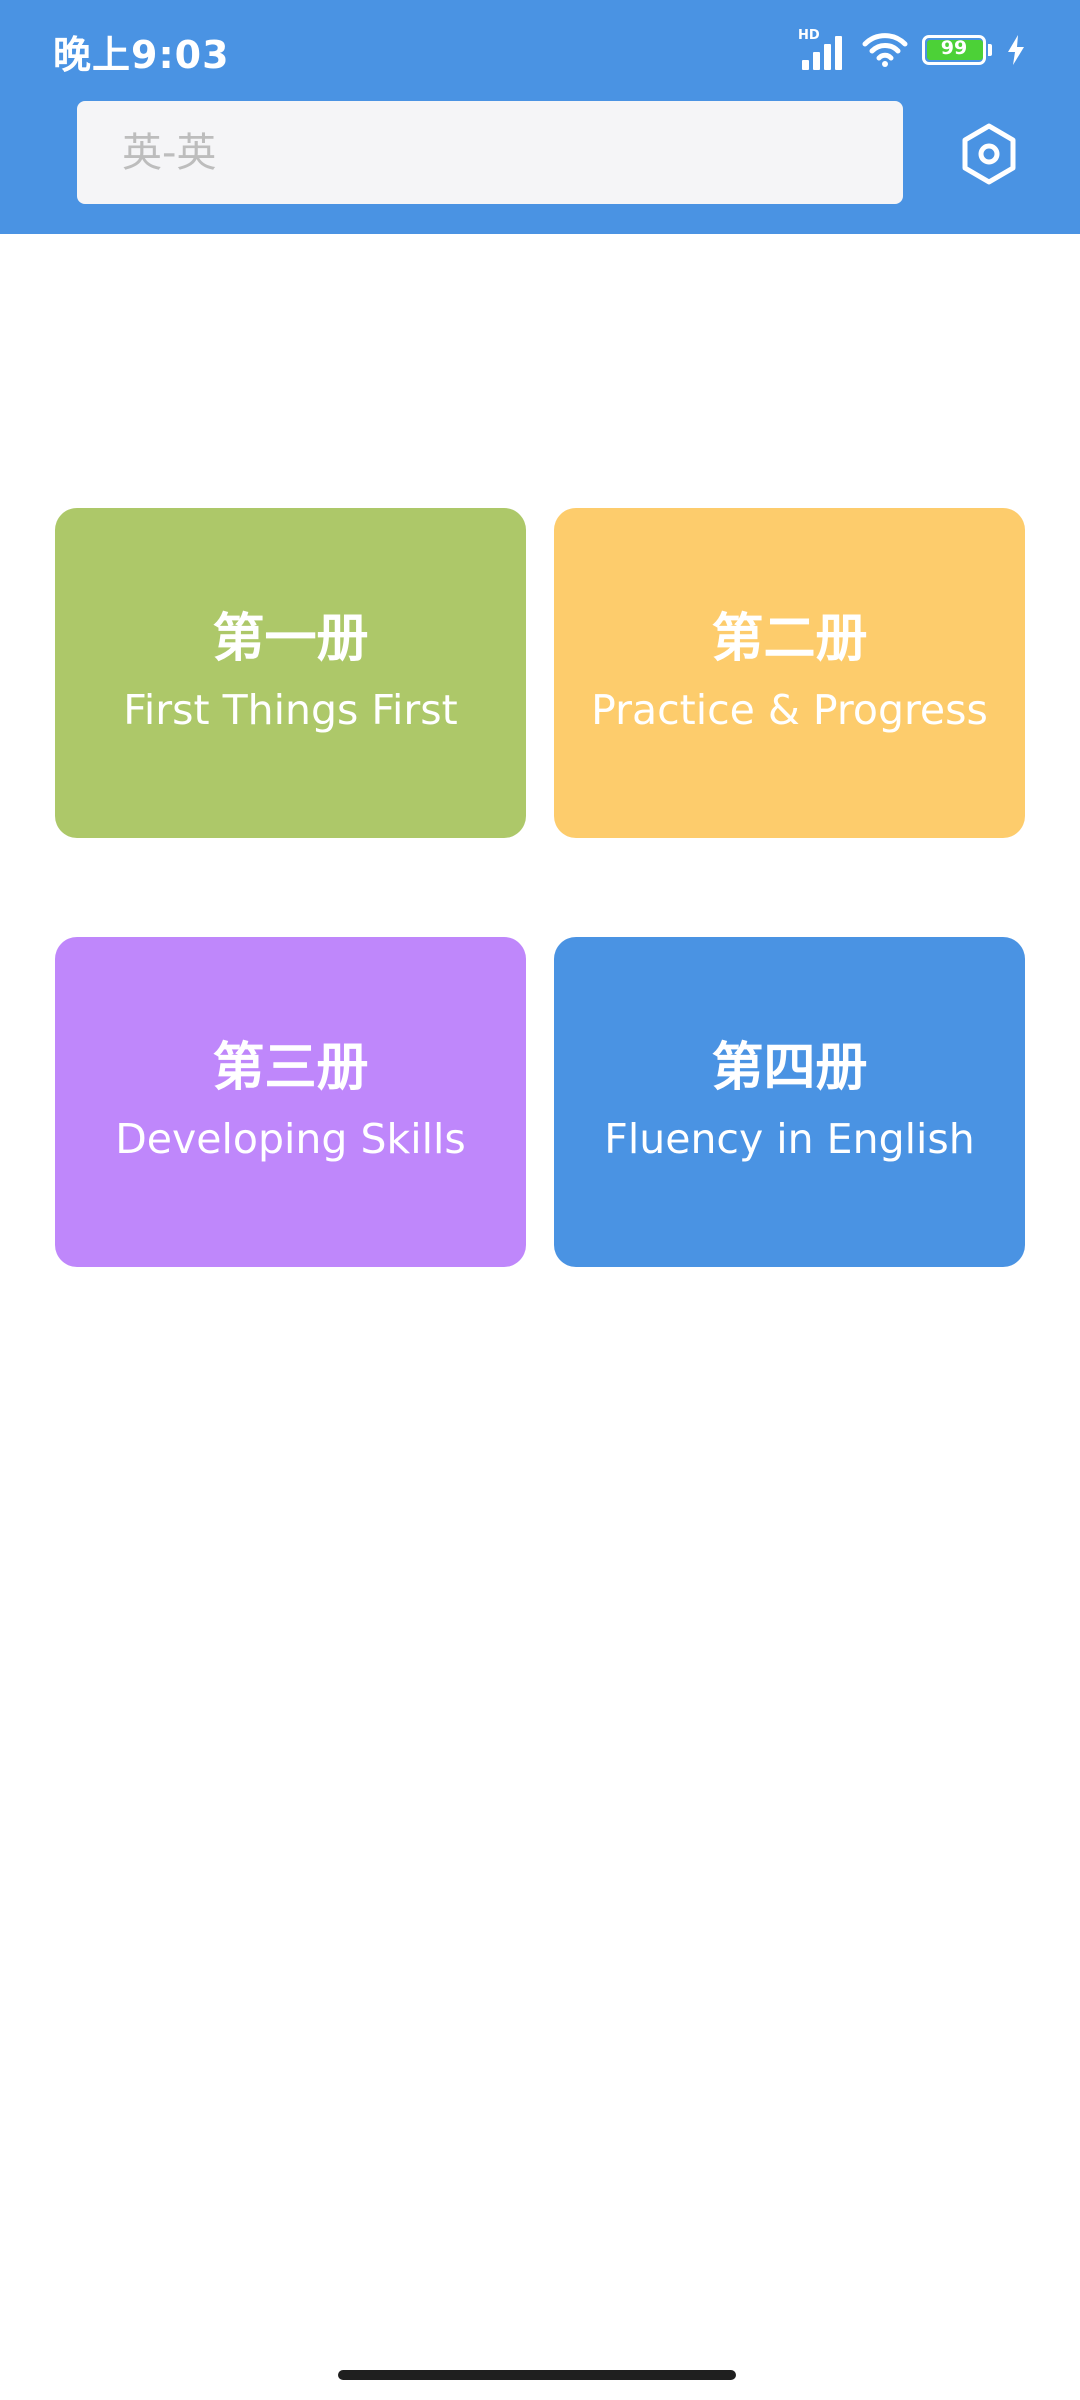  What do you see at coordinates (885, 50) in the screenshot?
I see `wifi-icon` at bounding box center [885, 50].